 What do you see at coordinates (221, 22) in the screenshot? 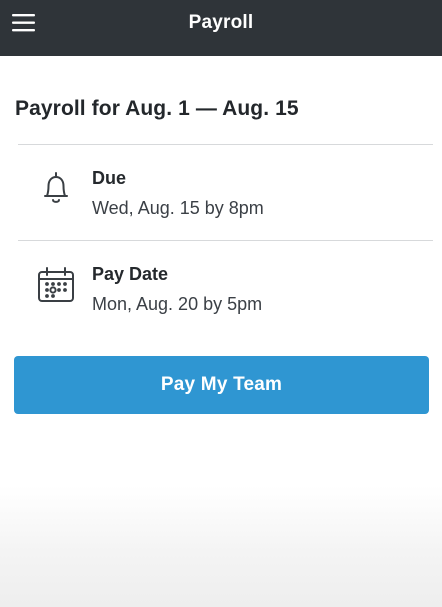
I see `page-title: Payroll` at bounding box center [221, 22].